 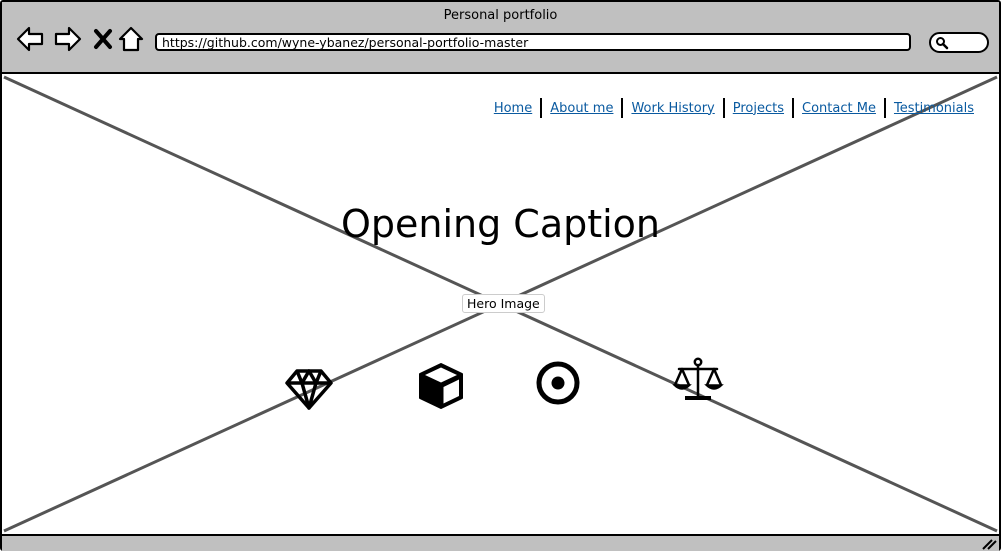 I want to click on nav-link-contact-me: Contact Me, so click(x=839, y=108).